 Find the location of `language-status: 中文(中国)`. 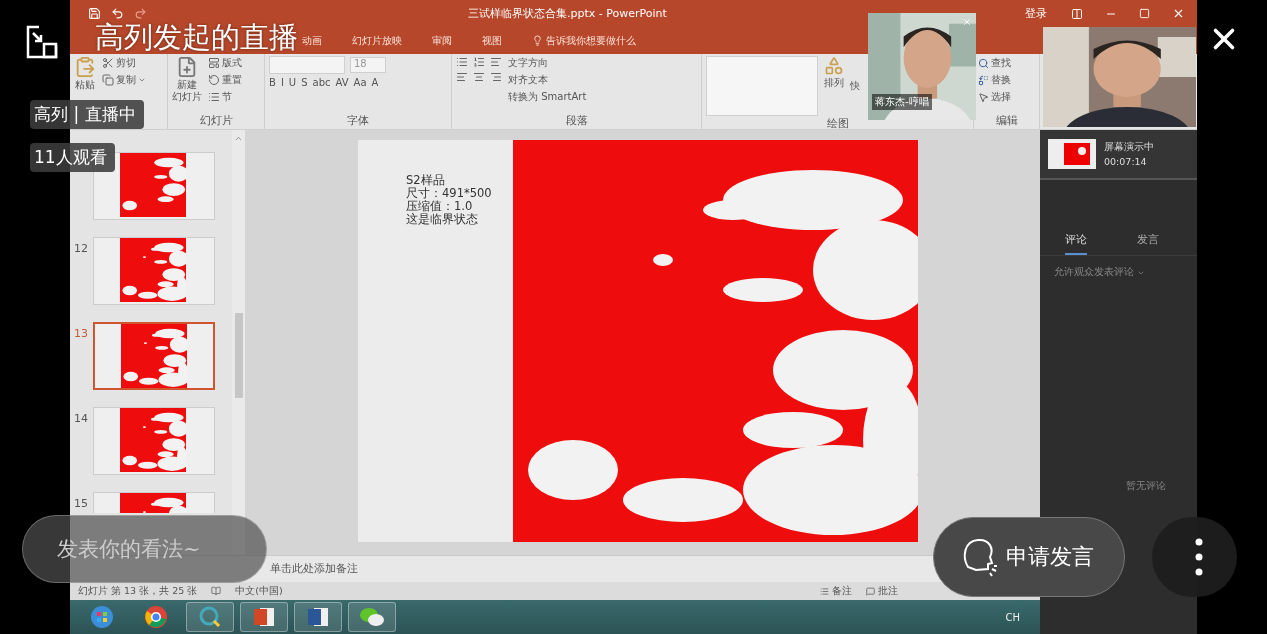

language-status: 中文(中国) is located at coordinates (259, 591).